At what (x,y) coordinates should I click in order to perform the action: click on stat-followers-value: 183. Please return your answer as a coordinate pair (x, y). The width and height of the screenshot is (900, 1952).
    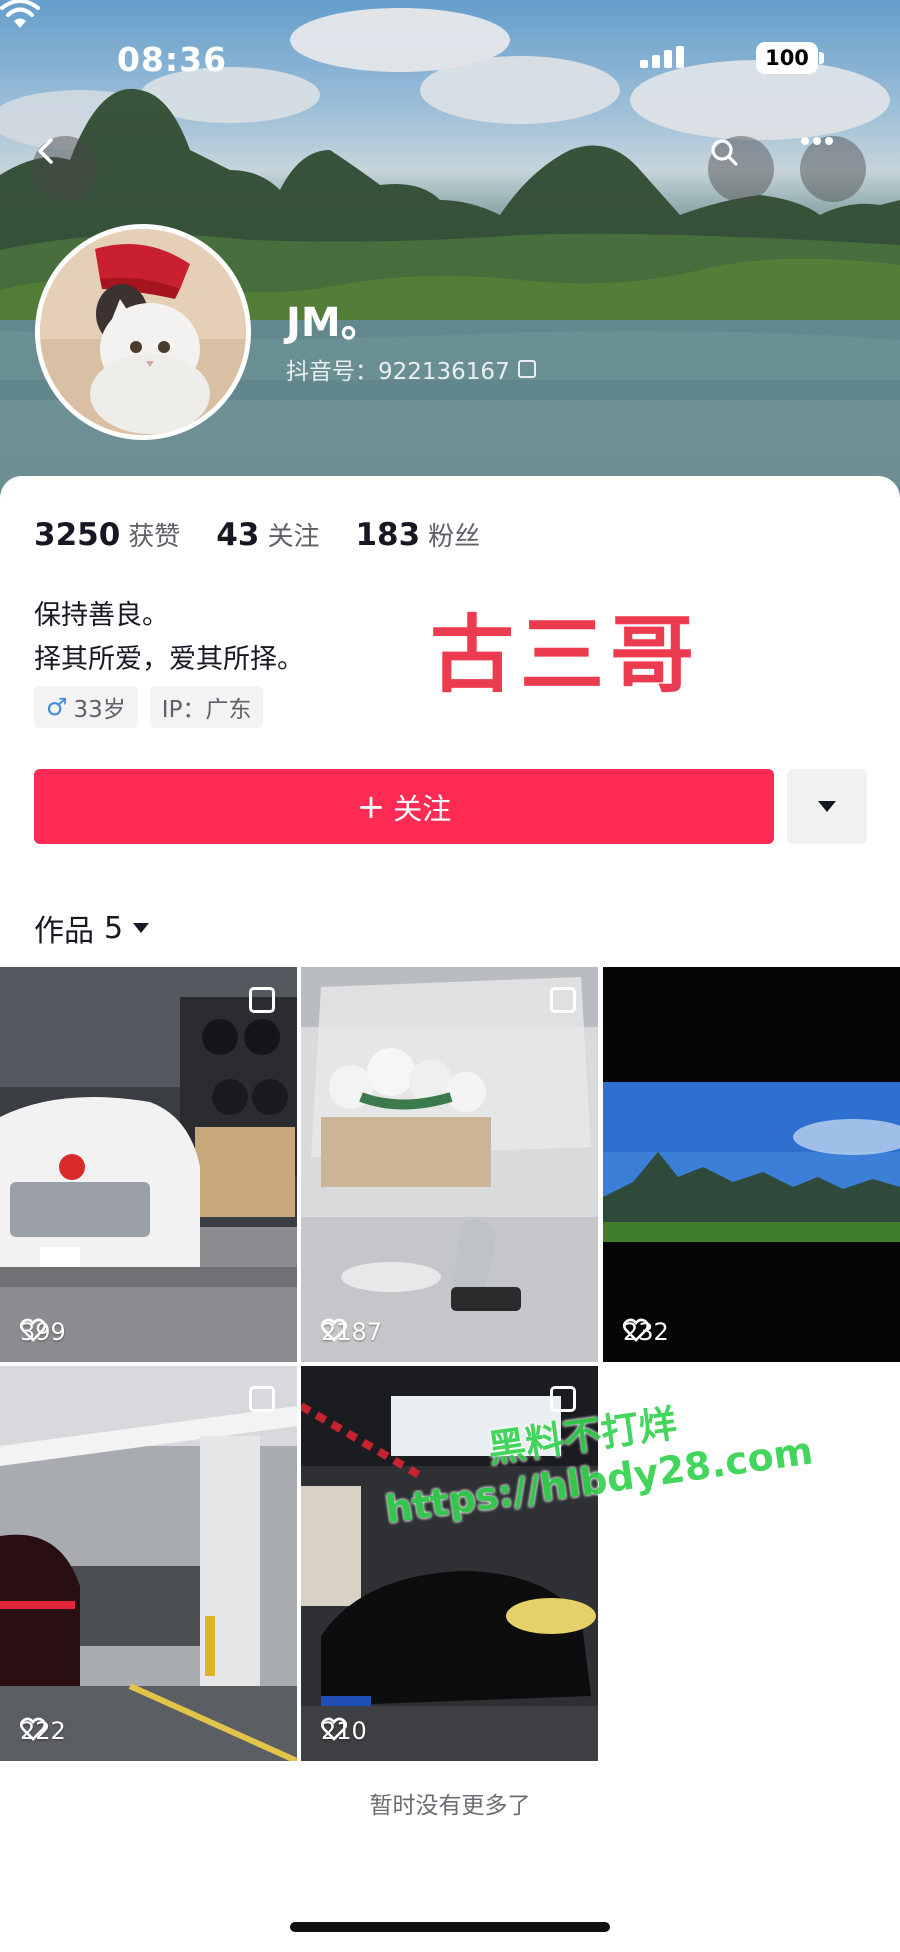
    Looking at the image, I should click on (388, 535).